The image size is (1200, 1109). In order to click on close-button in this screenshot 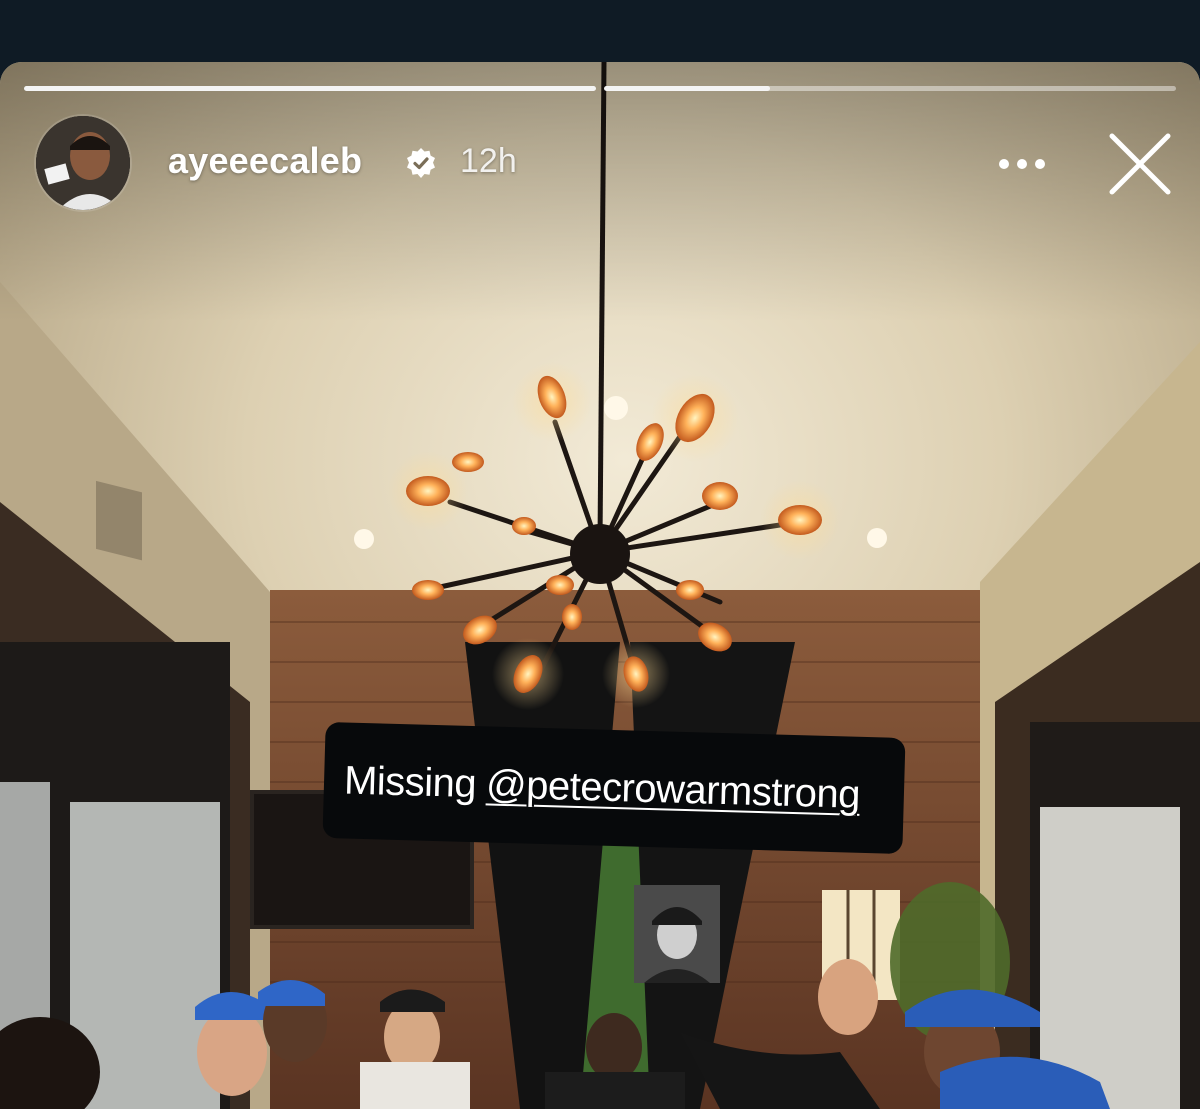, I will do `click(1140, 164)`.